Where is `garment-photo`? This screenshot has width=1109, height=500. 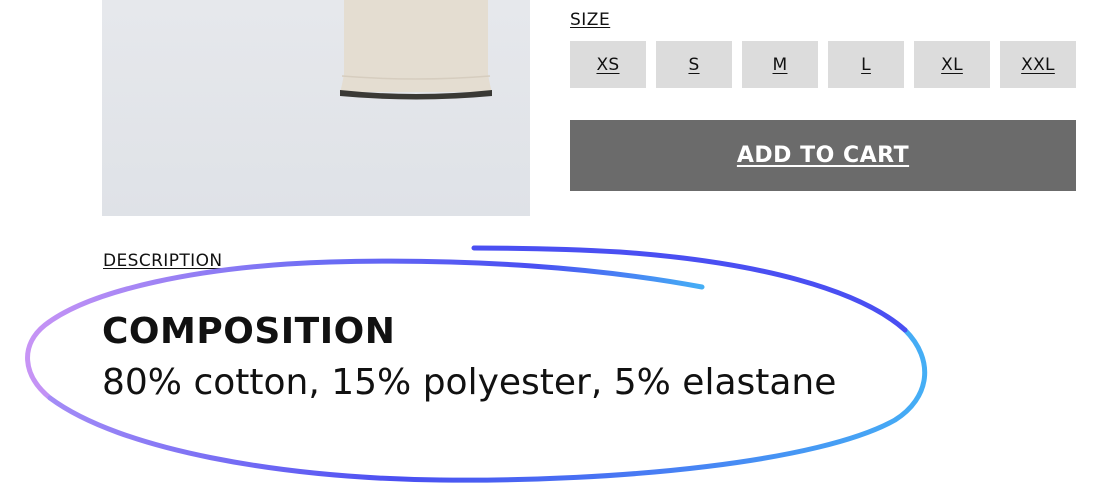
garment-photo is located at coordinates (416, 50).